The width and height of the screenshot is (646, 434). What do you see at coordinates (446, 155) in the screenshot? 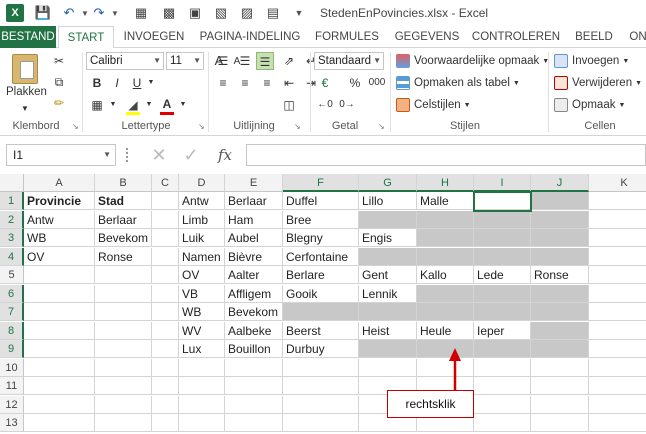
I see `formula-input` at bounding box center [446, 155].